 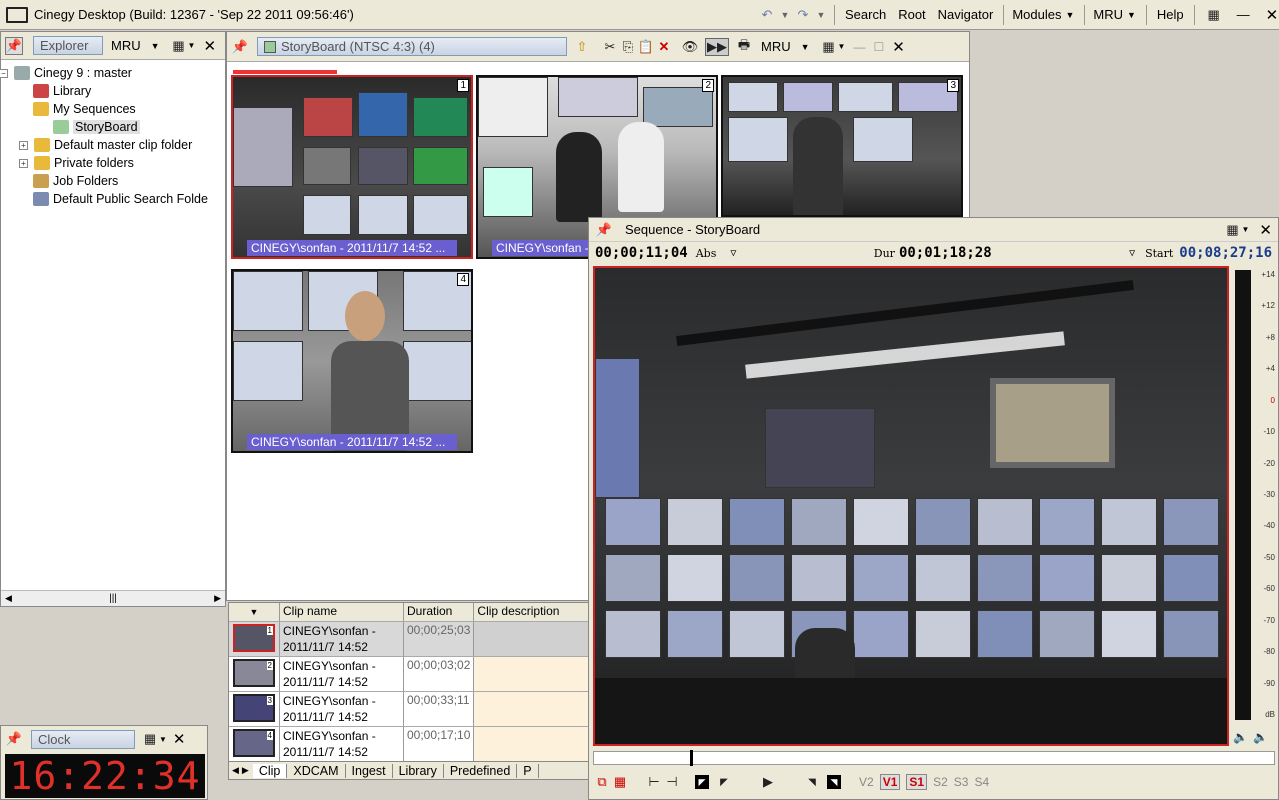 I want to click on menu-root: Root, so click(x=911, y=14).